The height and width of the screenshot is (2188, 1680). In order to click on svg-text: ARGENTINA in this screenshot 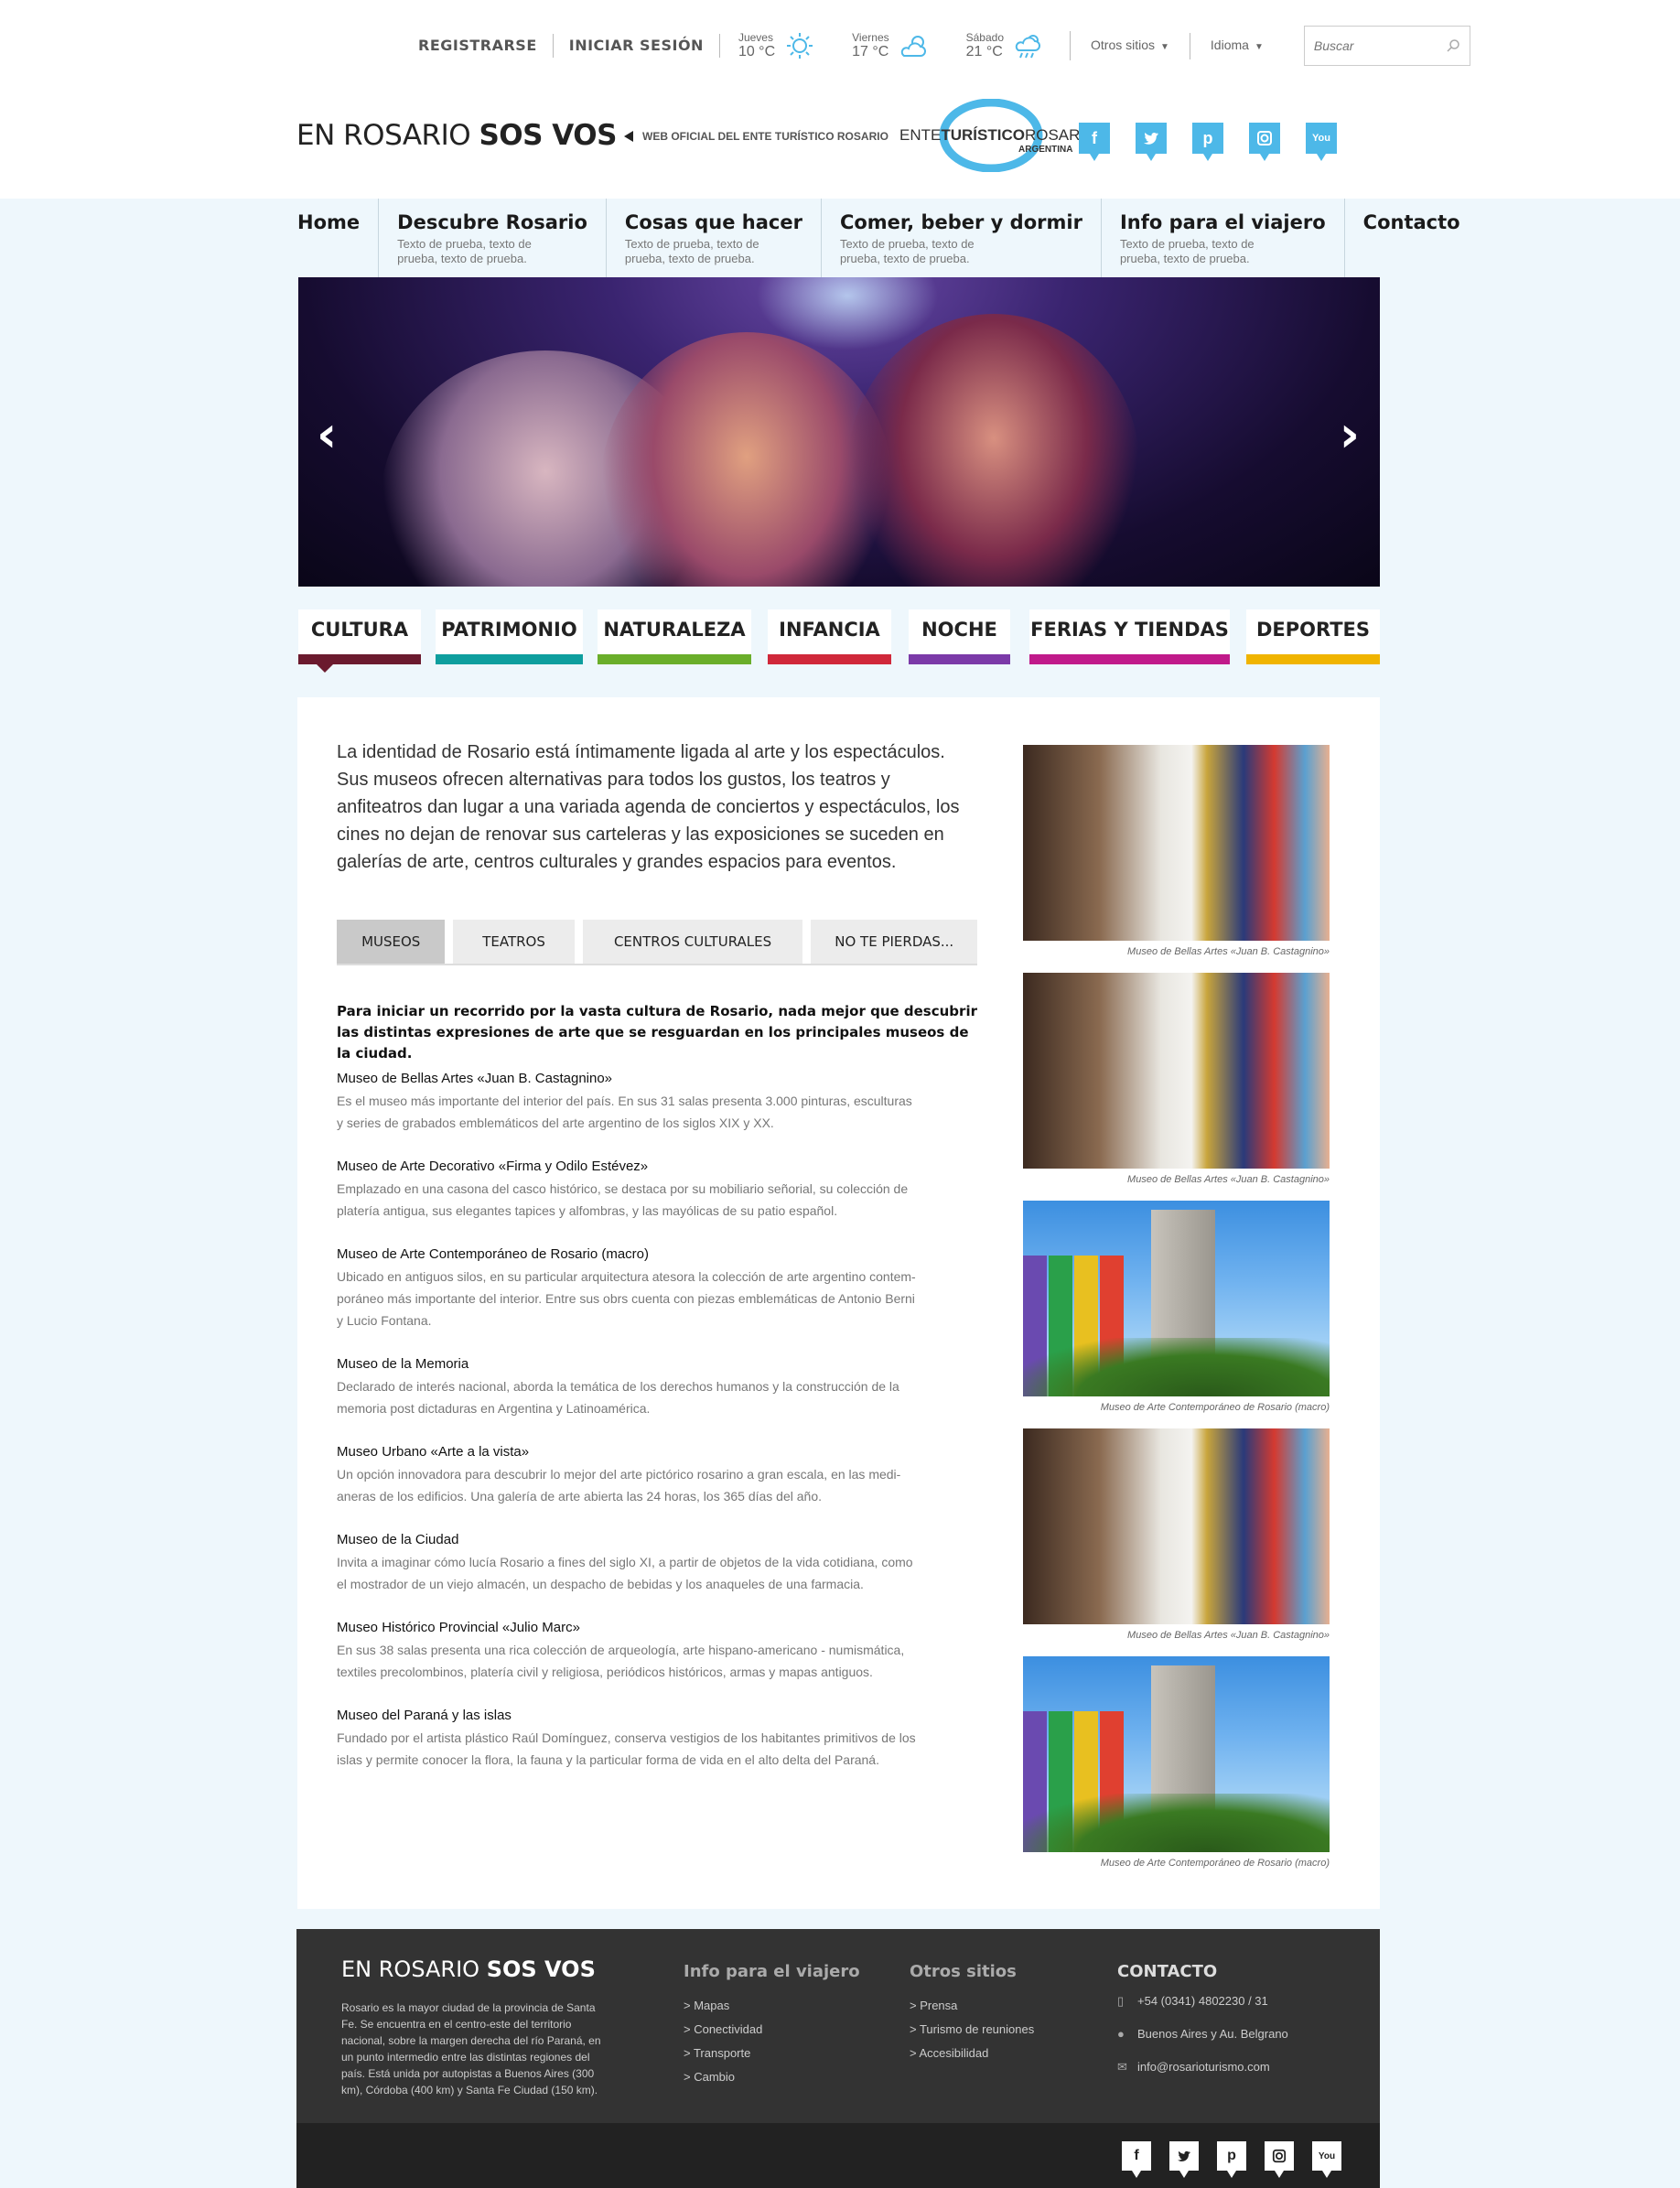, I will do `click(1045, 150)`.